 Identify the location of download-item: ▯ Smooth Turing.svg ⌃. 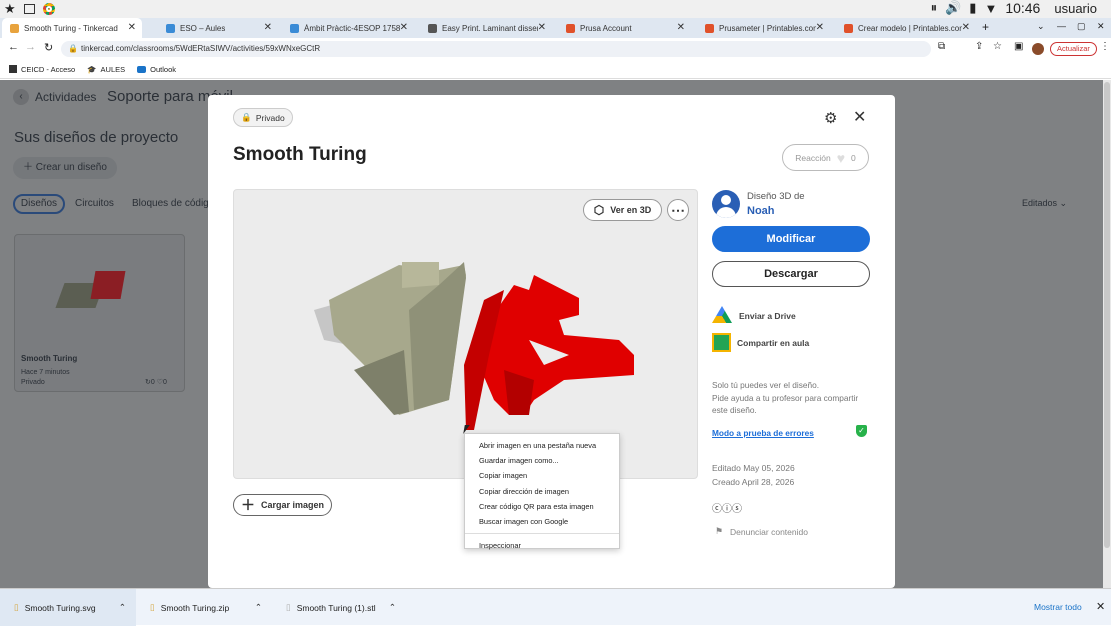
(68, 607).